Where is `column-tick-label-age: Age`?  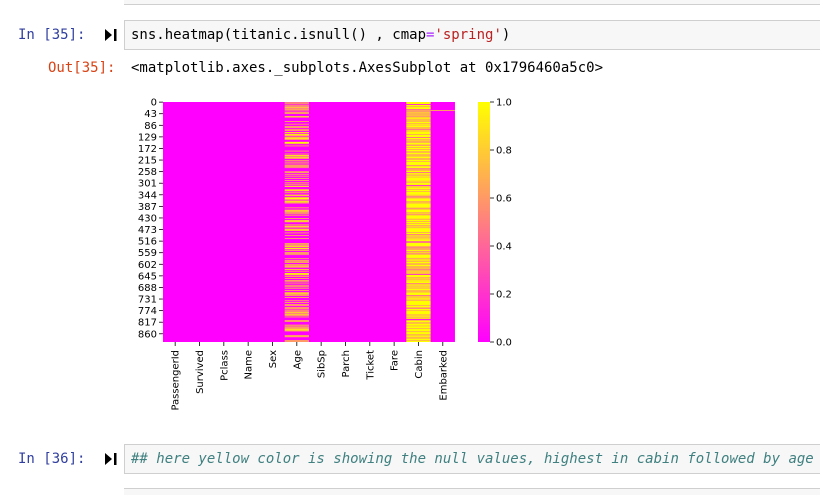
column-tick-label-age: Age is located at coordinates (297, 359).